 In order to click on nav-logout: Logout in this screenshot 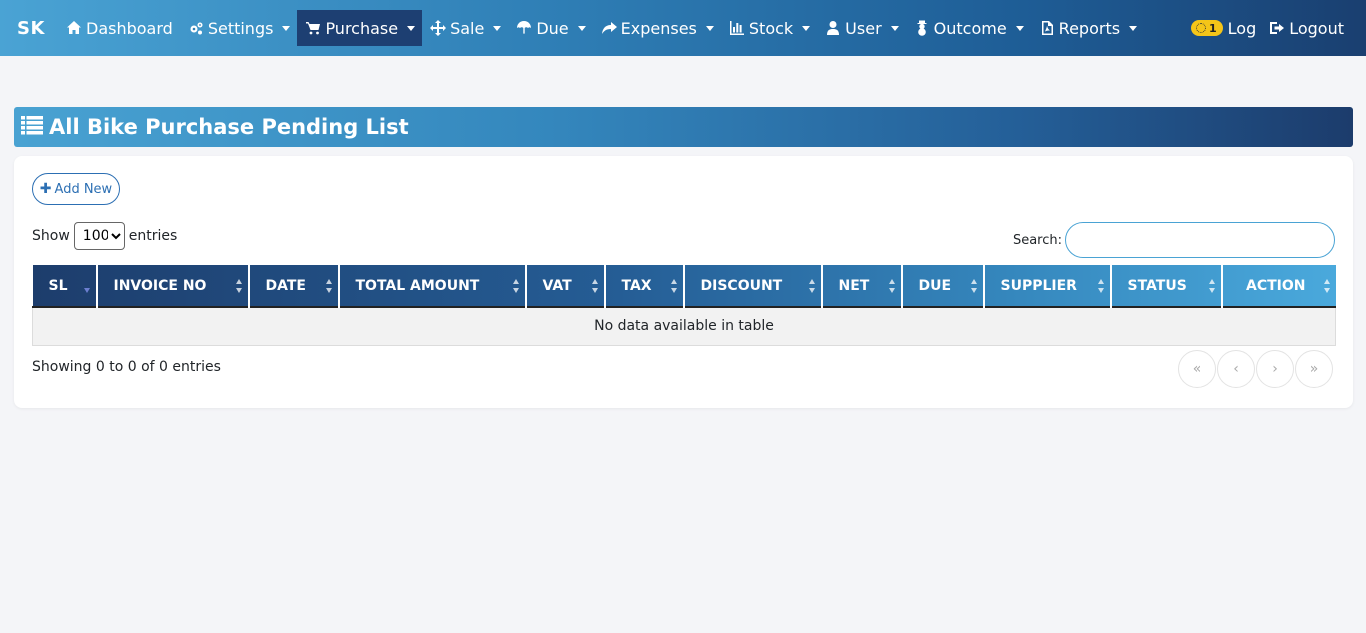, I will do `click(1306, 28)`.